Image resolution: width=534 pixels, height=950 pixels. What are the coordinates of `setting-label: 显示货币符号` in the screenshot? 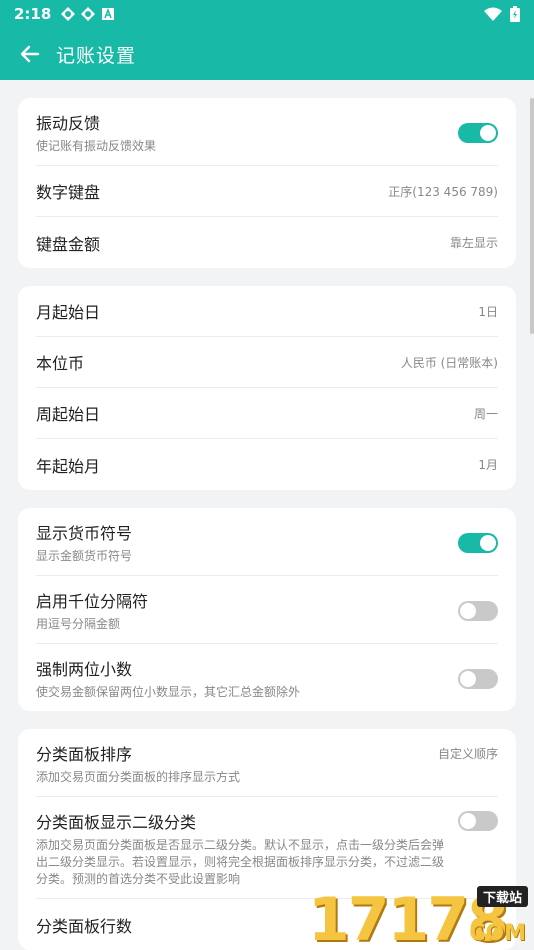 It's located at (84, 533).